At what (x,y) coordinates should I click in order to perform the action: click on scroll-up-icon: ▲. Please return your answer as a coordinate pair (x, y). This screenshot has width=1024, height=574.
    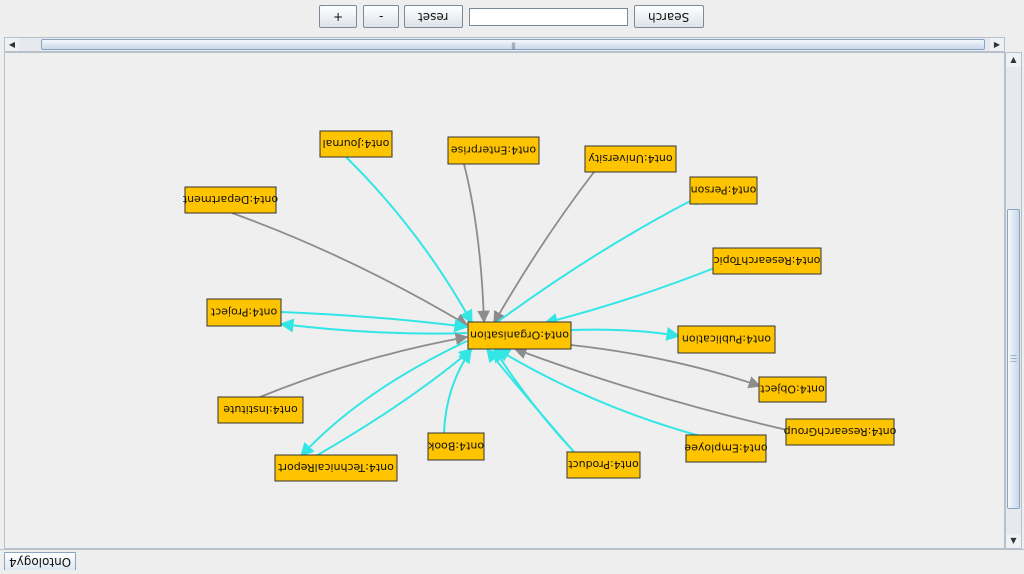
    Looking at the image, I should click on (1013, 60).